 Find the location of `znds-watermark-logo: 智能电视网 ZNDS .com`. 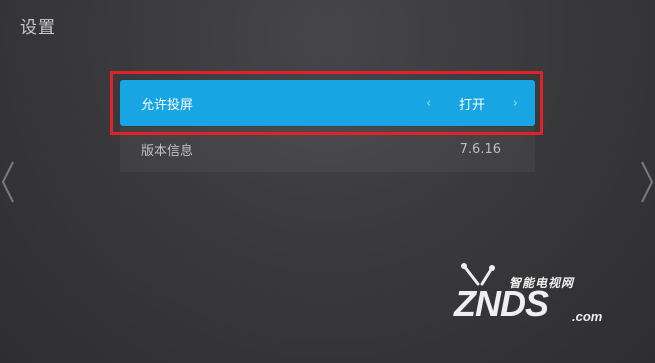

znds-watermark-logo: 智能电视网 ZNDS .com is located at coordinates (537, 298).